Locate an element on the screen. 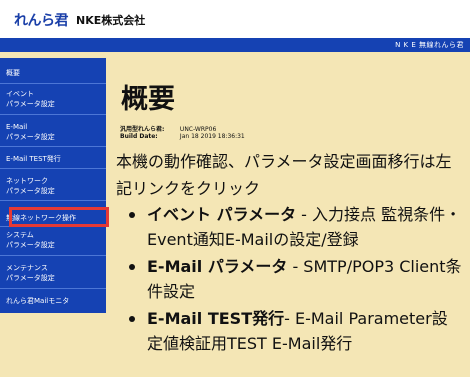  page-title: 概要 is located at coordinates (148, 99).